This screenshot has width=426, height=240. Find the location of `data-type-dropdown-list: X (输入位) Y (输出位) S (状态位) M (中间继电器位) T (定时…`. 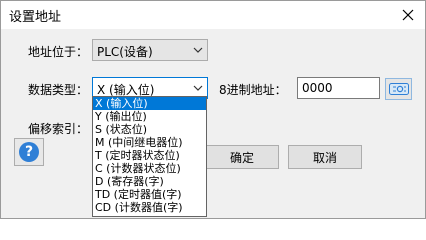

data-type-dropdown-list: X (输入位) Y (输出位) S (状态位) M (中间继电器位) T (定时… is located at coordinates (149, 156).